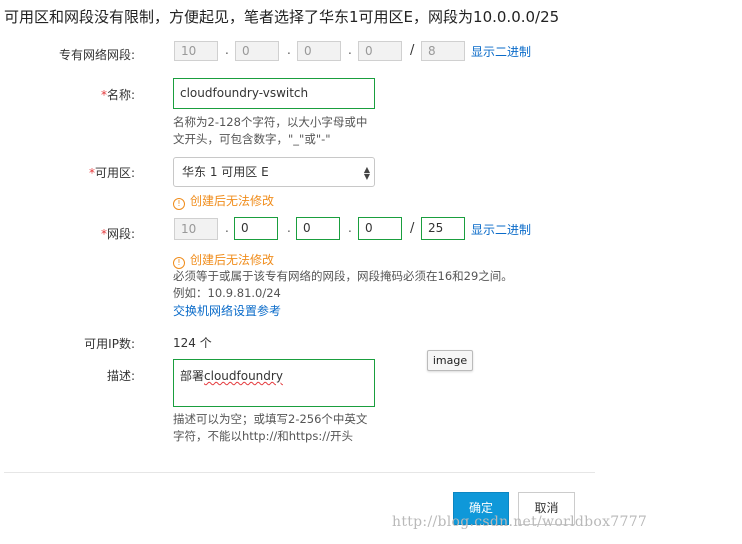 The image size is (742, 544). What do you see at coordinates (443, 228) in the screenshot?
I see `cidr-mask-input: 25` at bounding box center [443, 228].